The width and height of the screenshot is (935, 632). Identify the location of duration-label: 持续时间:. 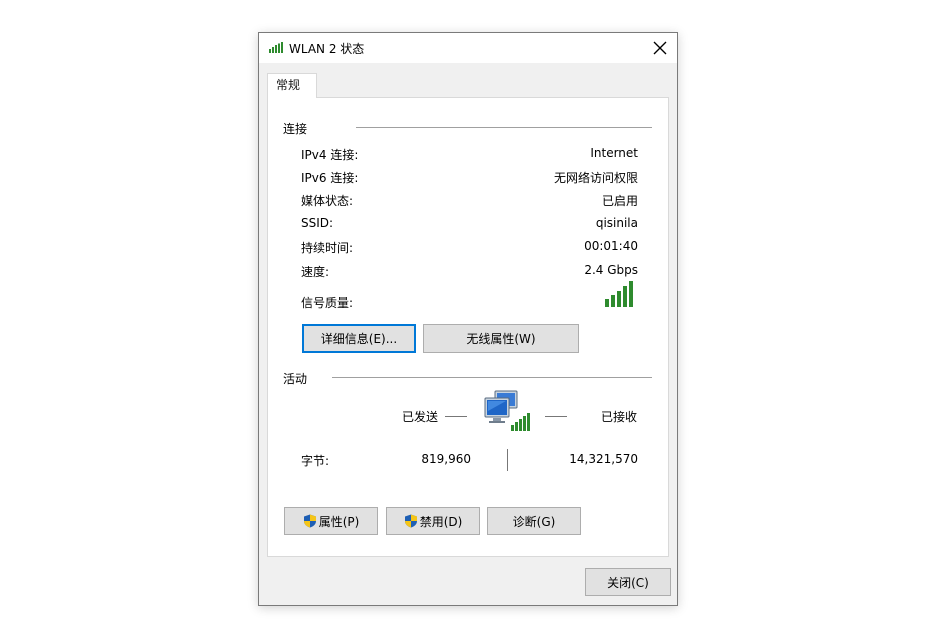
(327, 248).